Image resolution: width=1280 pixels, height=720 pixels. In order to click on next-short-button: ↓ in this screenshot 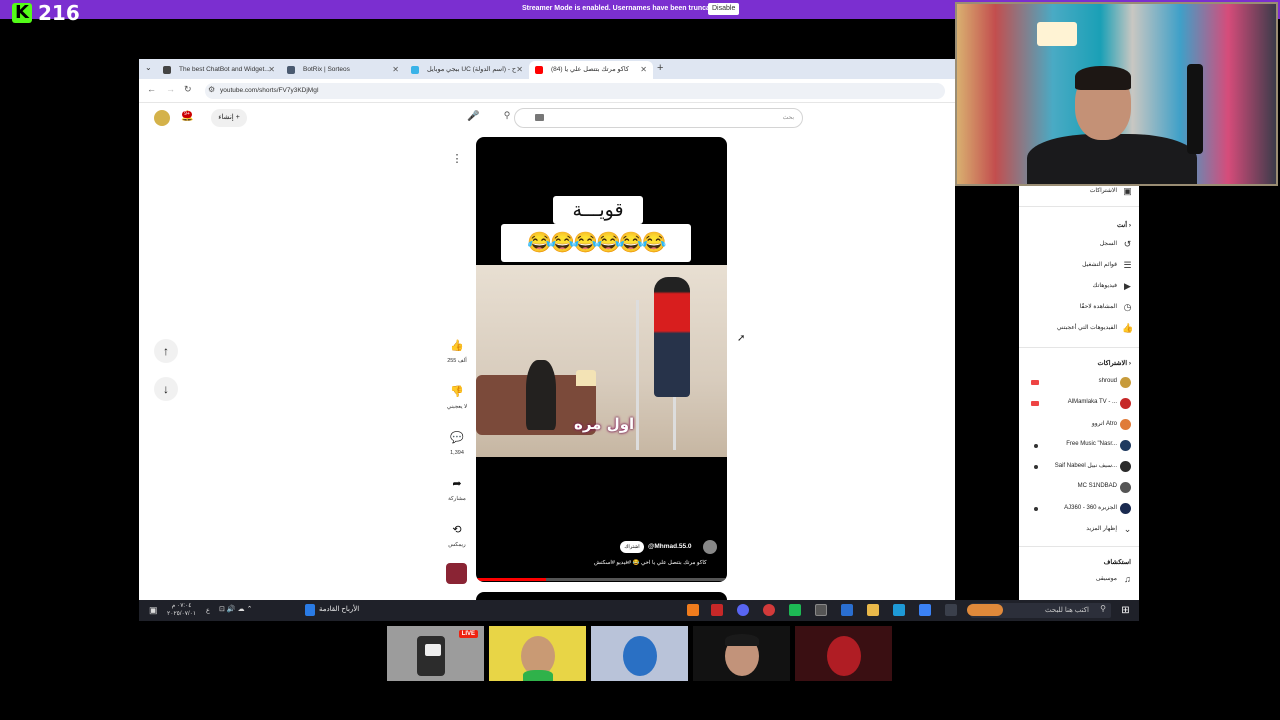, I will do `click(166, 389)`.